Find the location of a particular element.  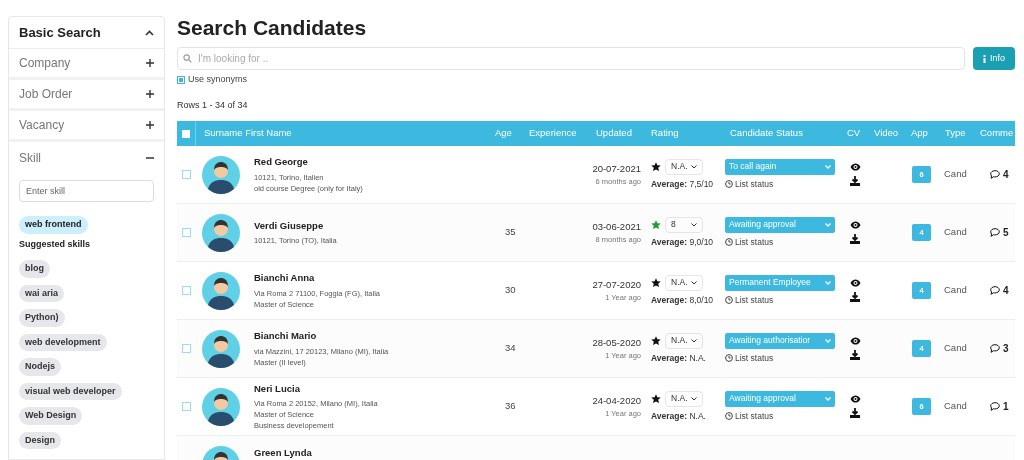

select-all-checkbox is located at coordinates (186, 133).